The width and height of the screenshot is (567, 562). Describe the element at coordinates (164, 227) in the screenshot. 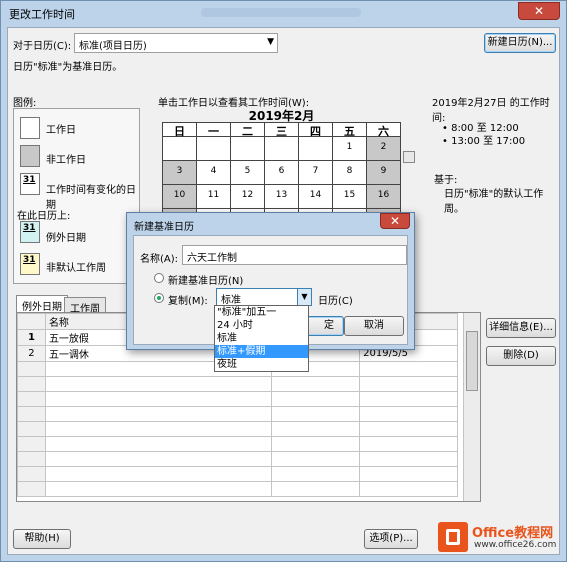

I see `dialog-title: 新建基准日历` at that location.